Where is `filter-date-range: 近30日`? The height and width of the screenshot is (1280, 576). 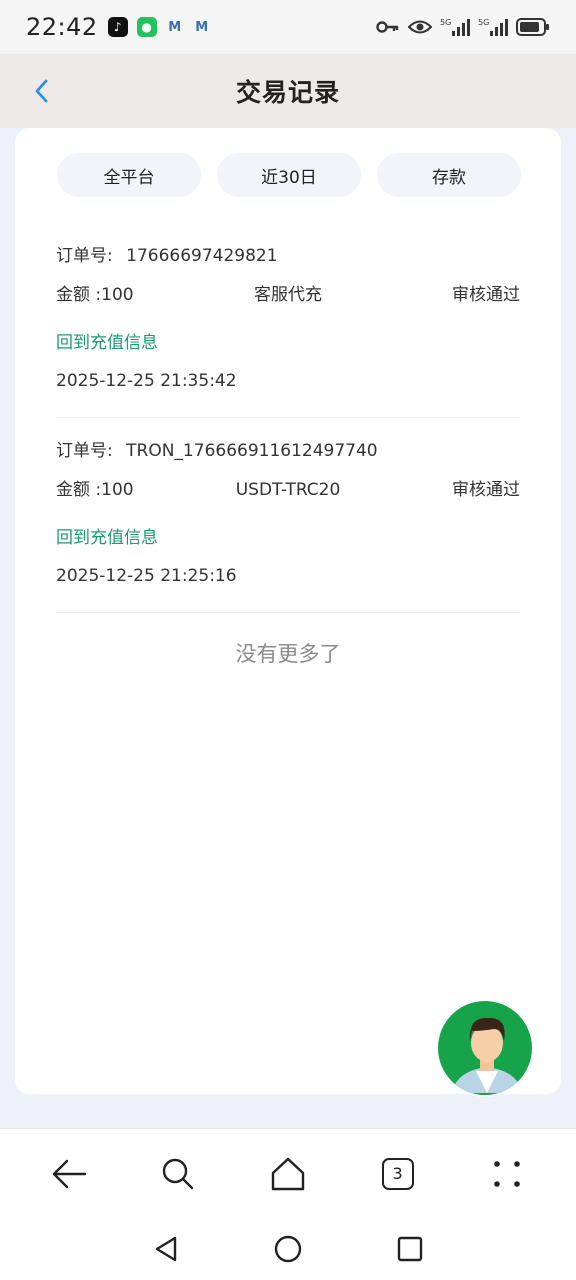 filter-date-range: 近30日 is located at coordinates (289, 175).